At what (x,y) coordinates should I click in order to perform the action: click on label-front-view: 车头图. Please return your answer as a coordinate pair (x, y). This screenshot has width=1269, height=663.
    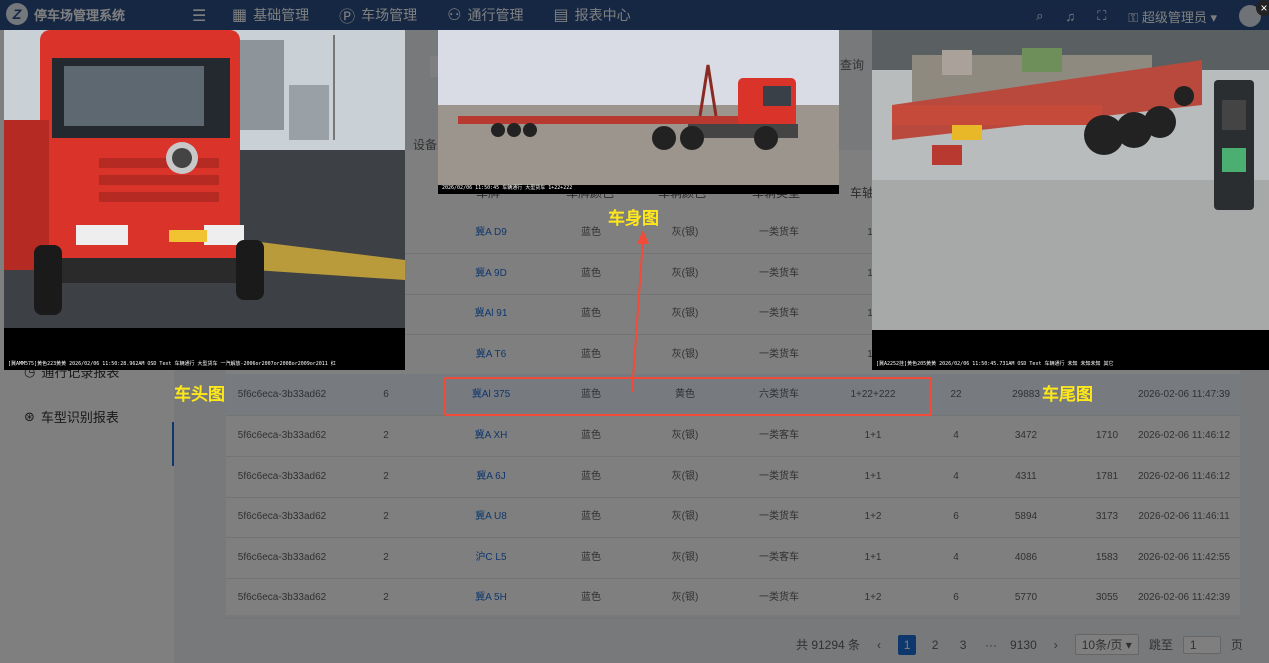
    Looking at the image, I should click on (199, 394).